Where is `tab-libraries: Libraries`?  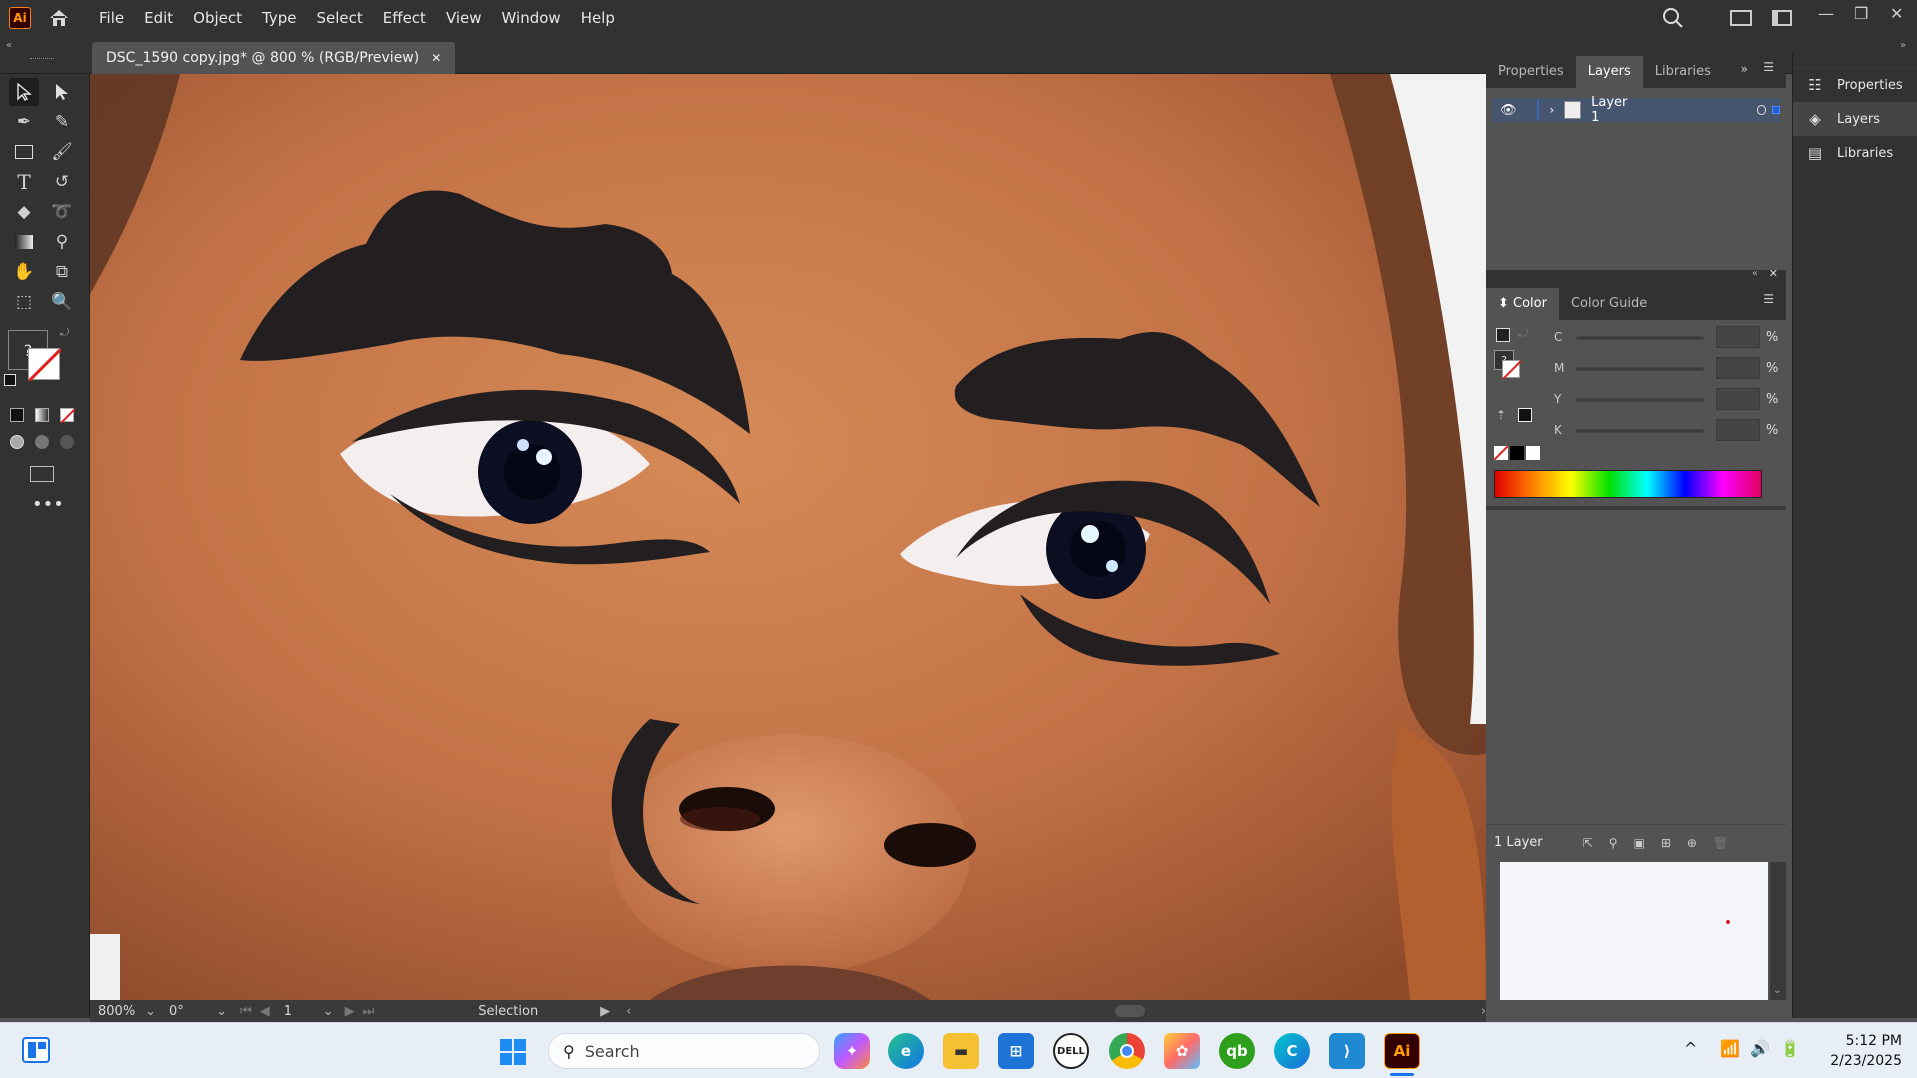 tab-libraries: Libraries is located at coordinates (1683, 72).